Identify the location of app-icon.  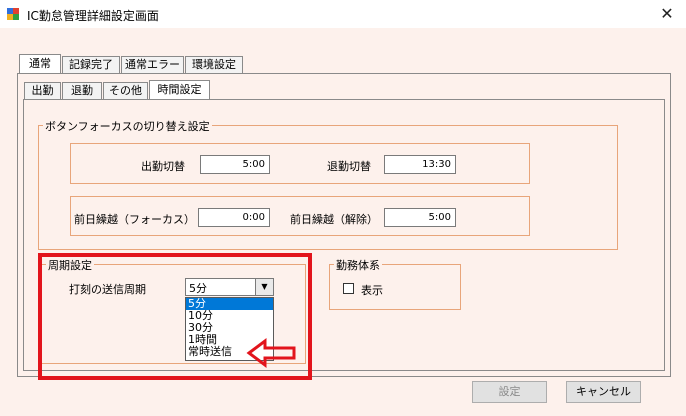
(13, 14).